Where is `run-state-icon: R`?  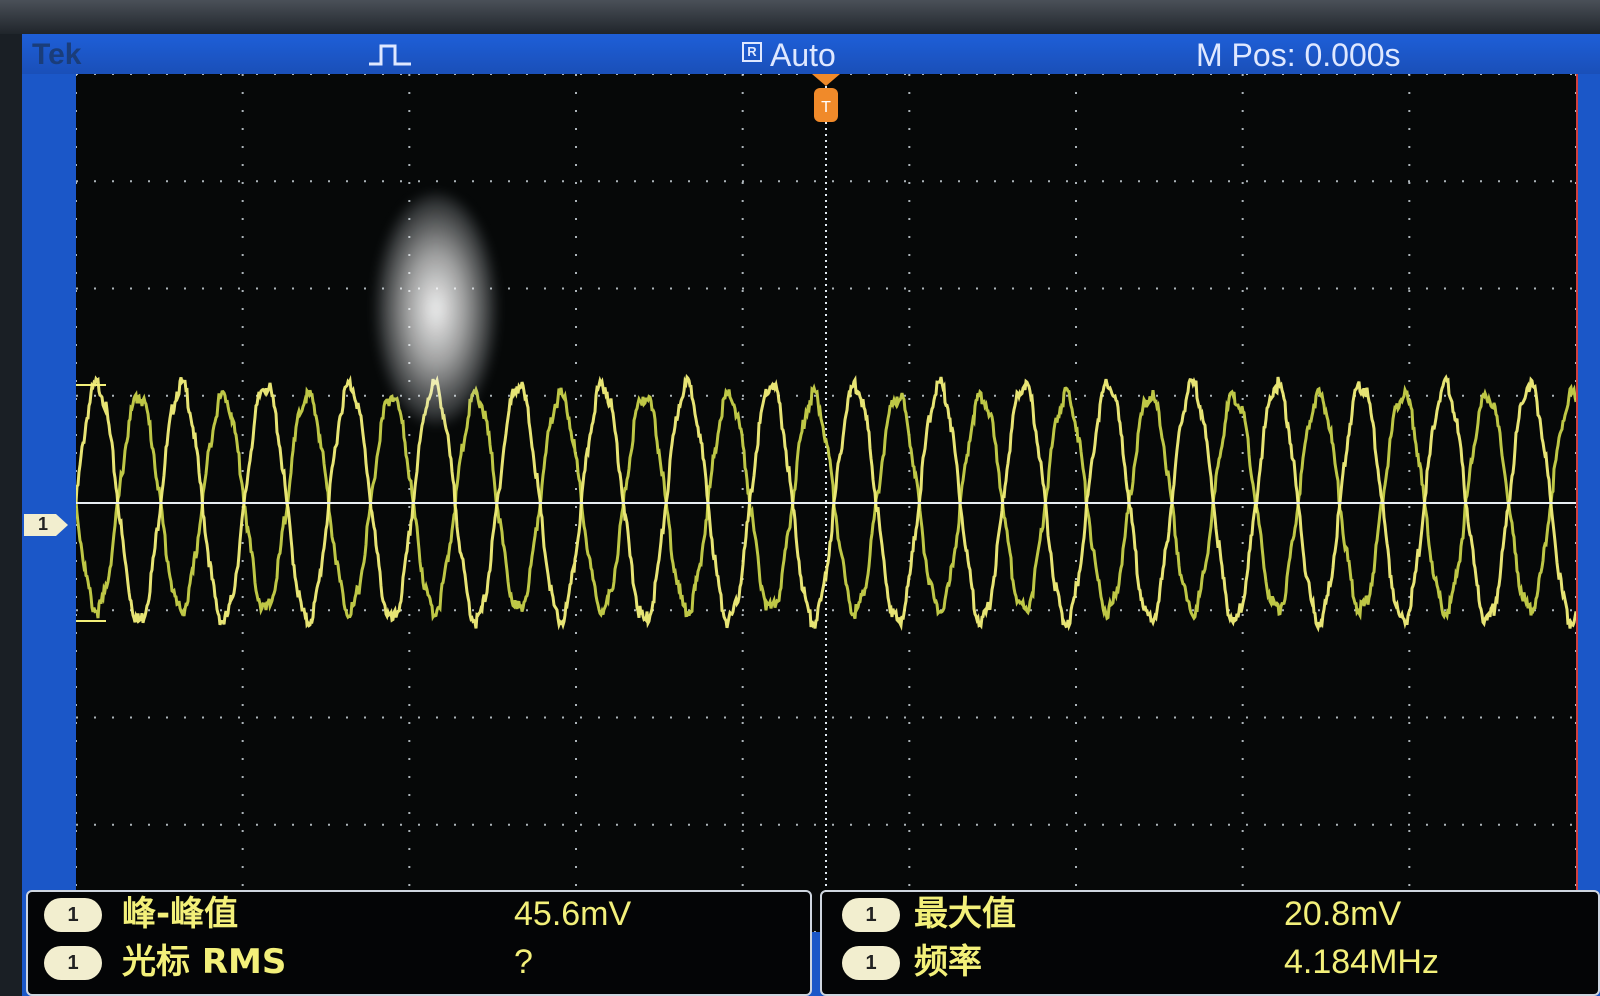 run-state-icon: R is located at coordinates (752, 52).